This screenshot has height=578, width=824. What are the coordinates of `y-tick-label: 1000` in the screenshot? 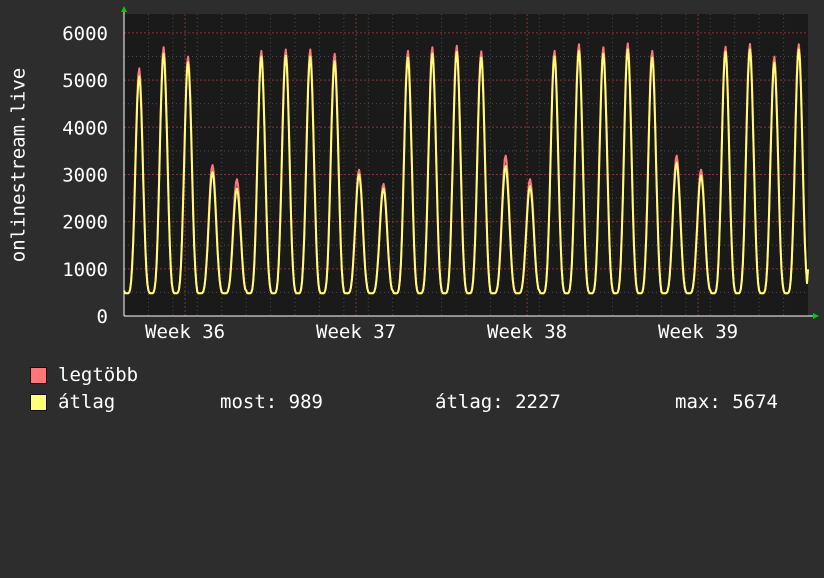 It's located at (85, 270).